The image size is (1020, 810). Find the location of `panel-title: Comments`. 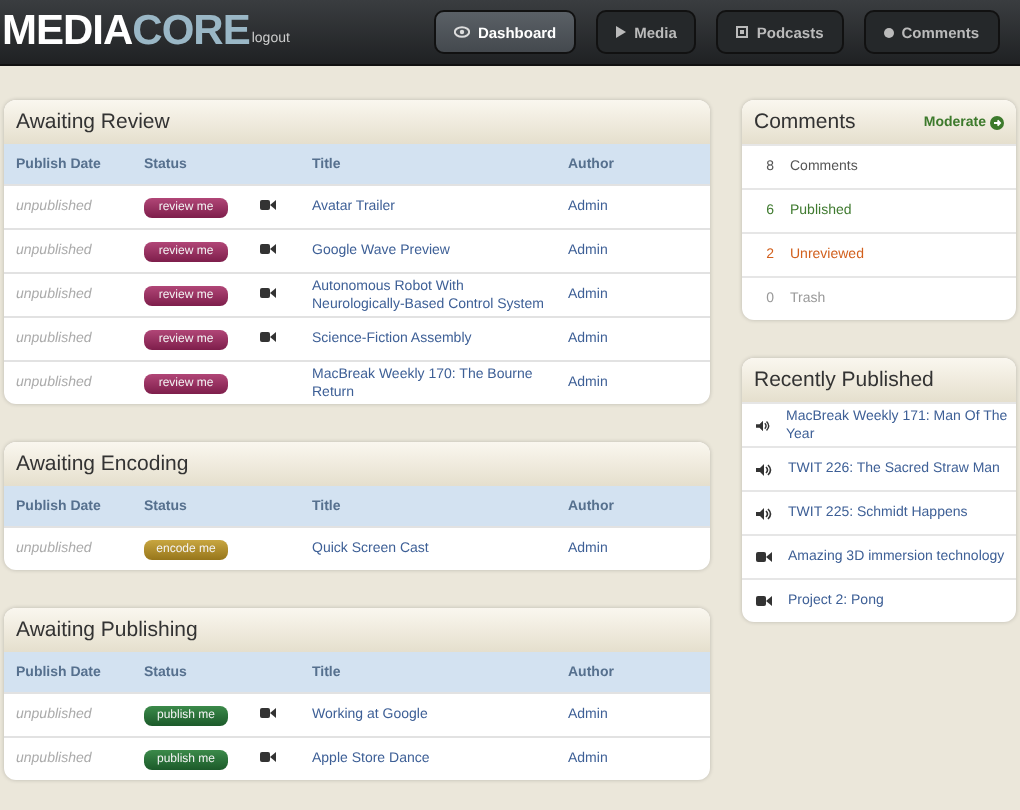

panel-title: Comments is located at coordinates (805, 122).